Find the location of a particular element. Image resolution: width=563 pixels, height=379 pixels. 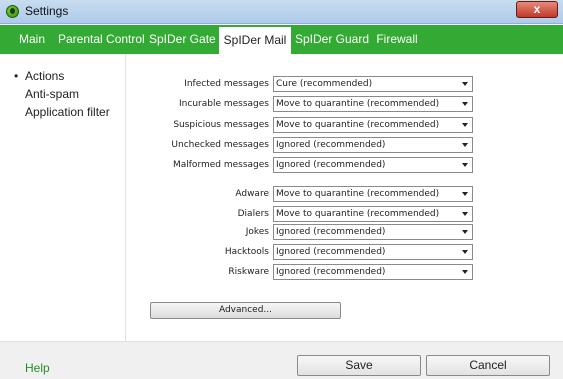

row-label-adware: Adware is located at coordinates (252, 194).